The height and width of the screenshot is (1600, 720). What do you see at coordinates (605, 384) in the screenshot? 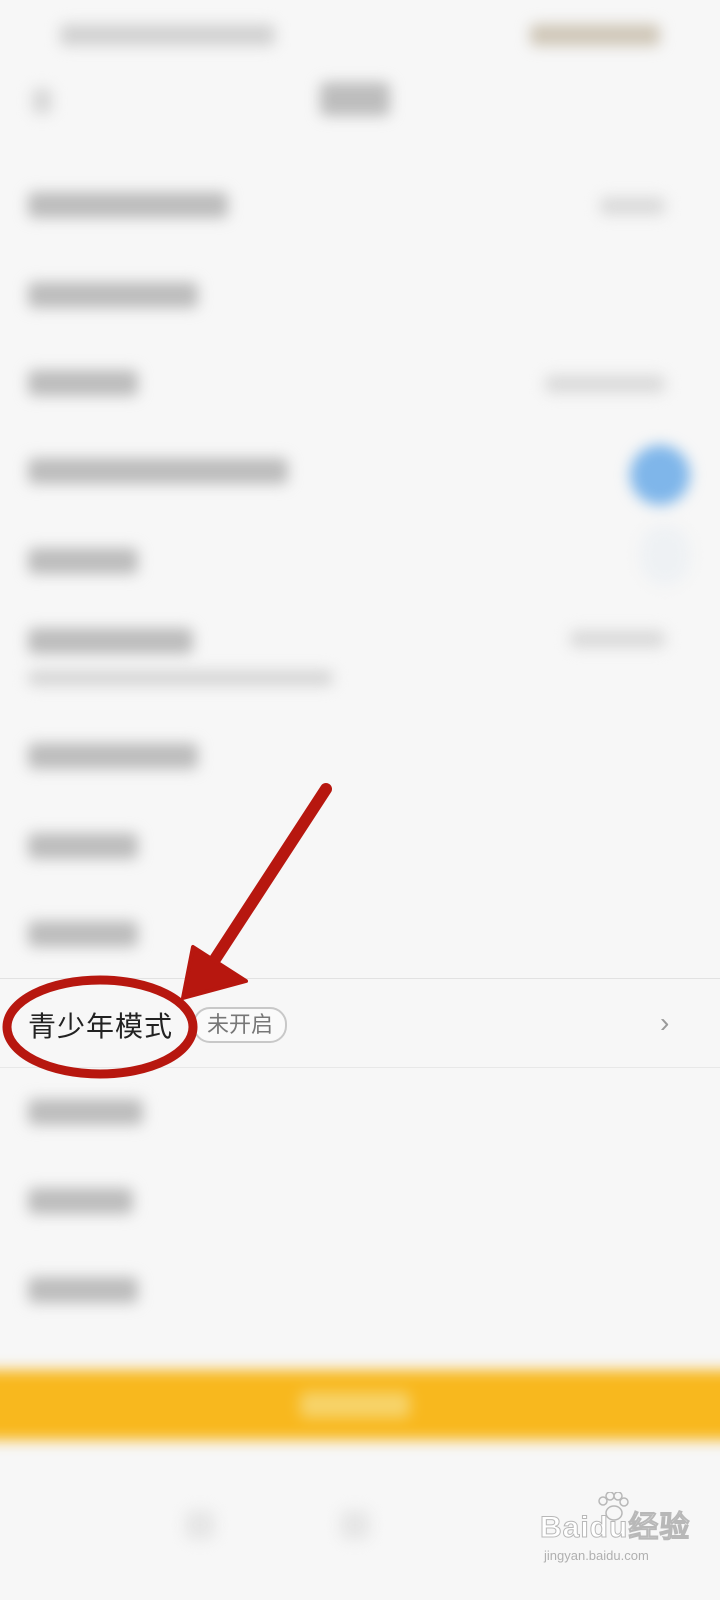
I see `settings-row-3-value` at bounding box center [605, 384].